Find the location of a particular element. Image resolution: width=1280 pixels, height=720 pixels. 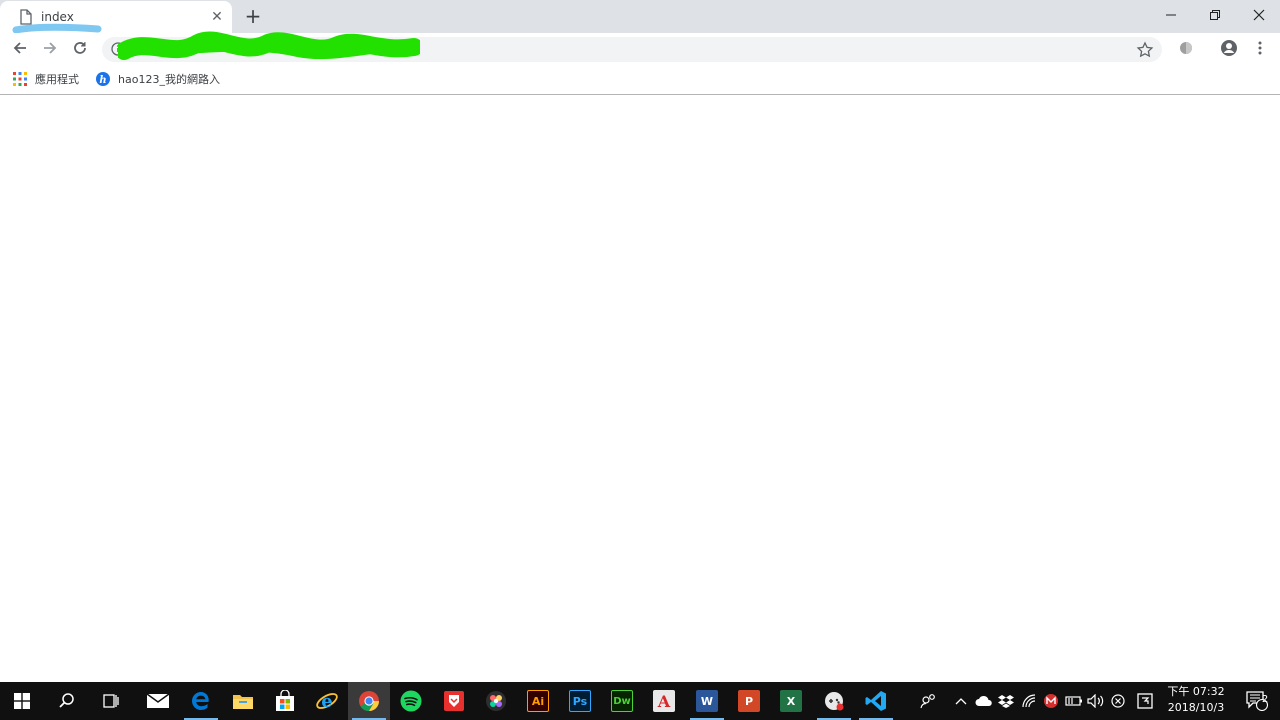

acrobat-icon: A is located at coordinates (664, 701).